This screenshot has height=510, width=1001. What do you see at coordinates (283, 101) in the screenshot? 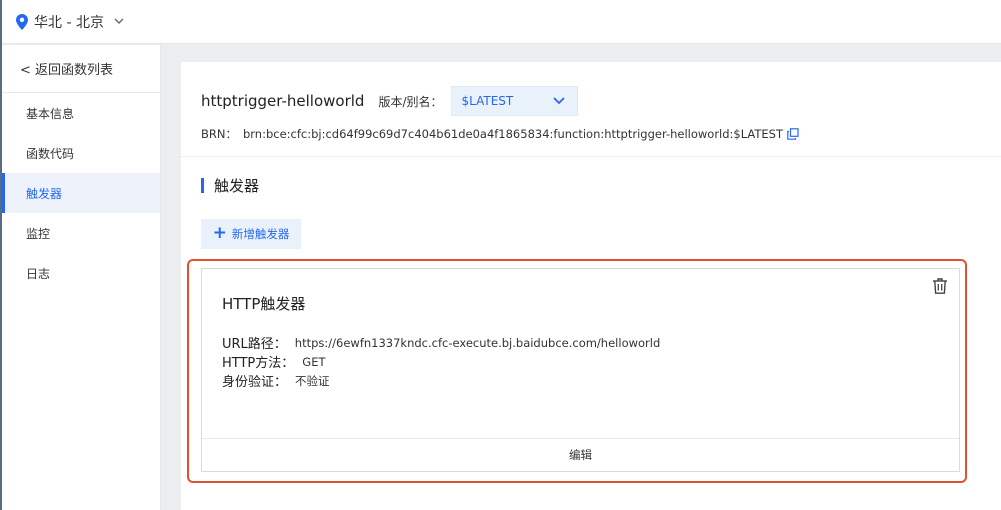
I see `function-name: httptrigger-helloworld` at bounding box center [283, 101].